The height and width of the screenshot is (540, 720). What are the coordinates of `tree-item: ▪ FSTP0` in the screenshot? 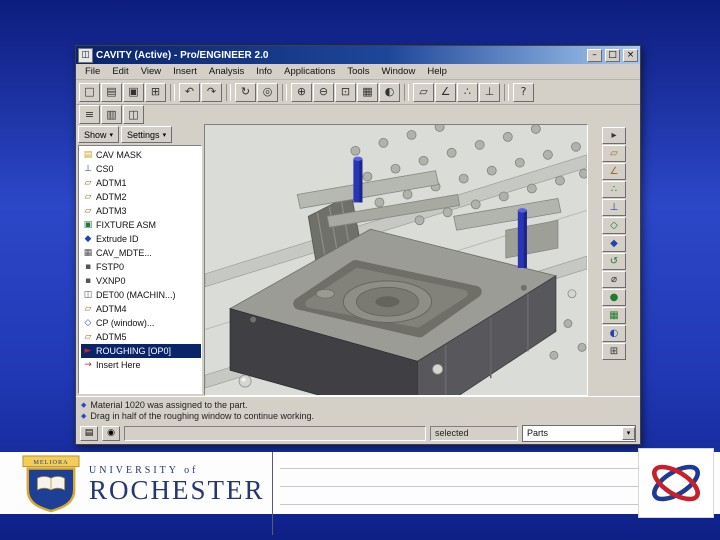 It's located at (141, 267).